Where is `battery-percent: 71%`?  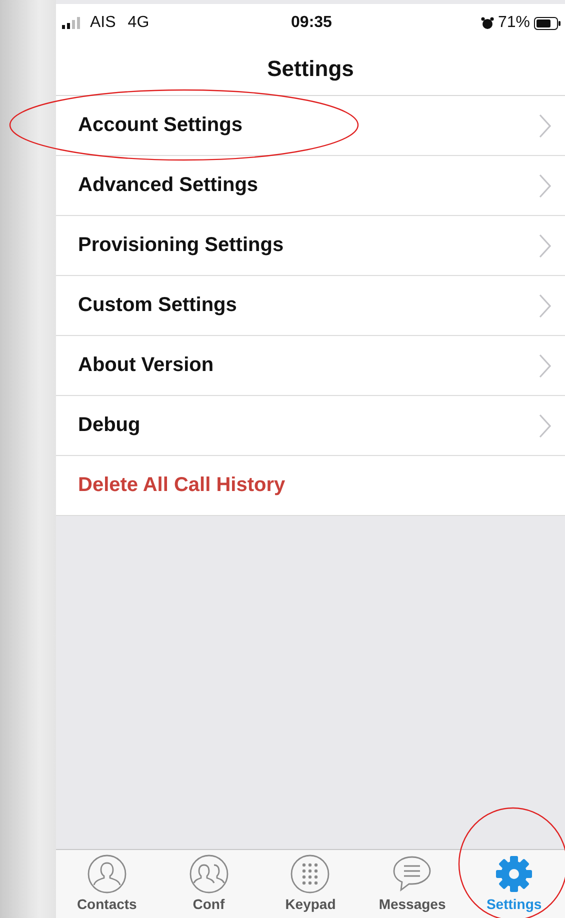
battery-percent: 71% is located at coordinates (514, 23).